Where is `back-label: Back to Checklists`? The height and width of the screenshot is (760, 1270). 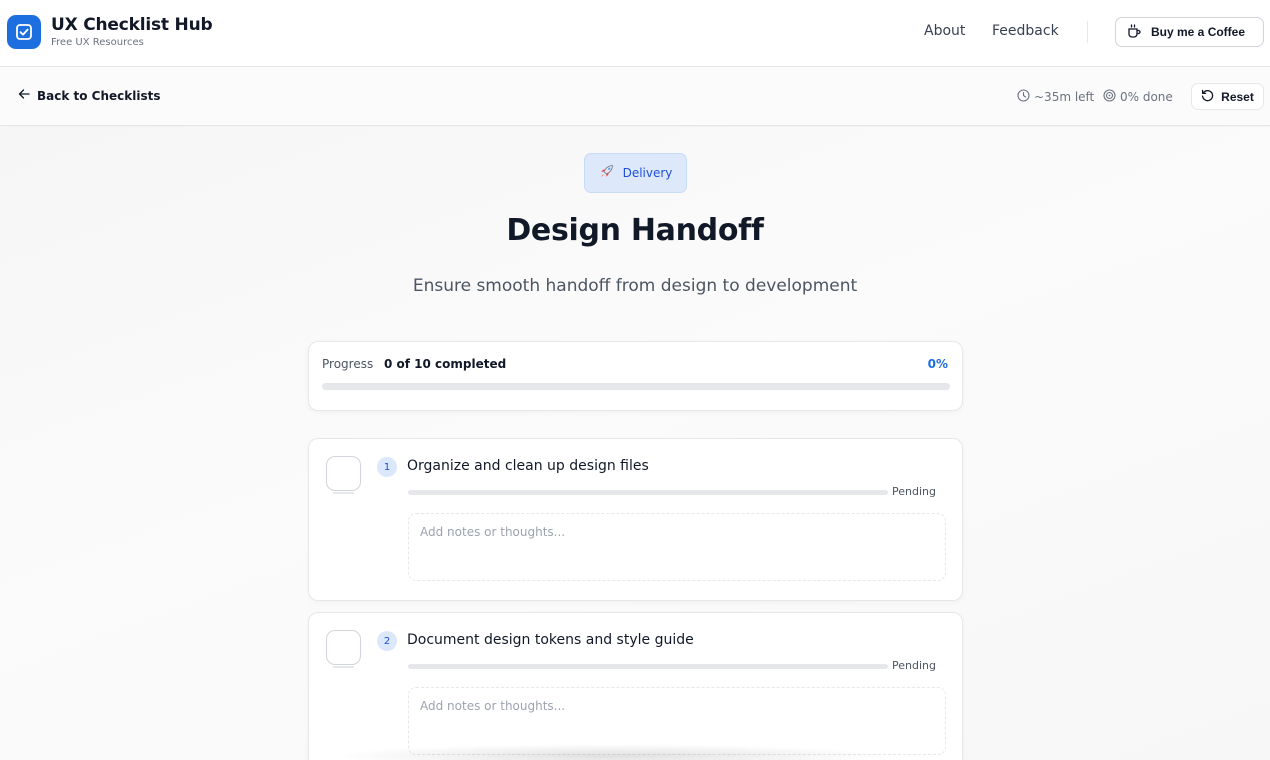
back-label: Back to Checklists is located at coordinates (99, 95).